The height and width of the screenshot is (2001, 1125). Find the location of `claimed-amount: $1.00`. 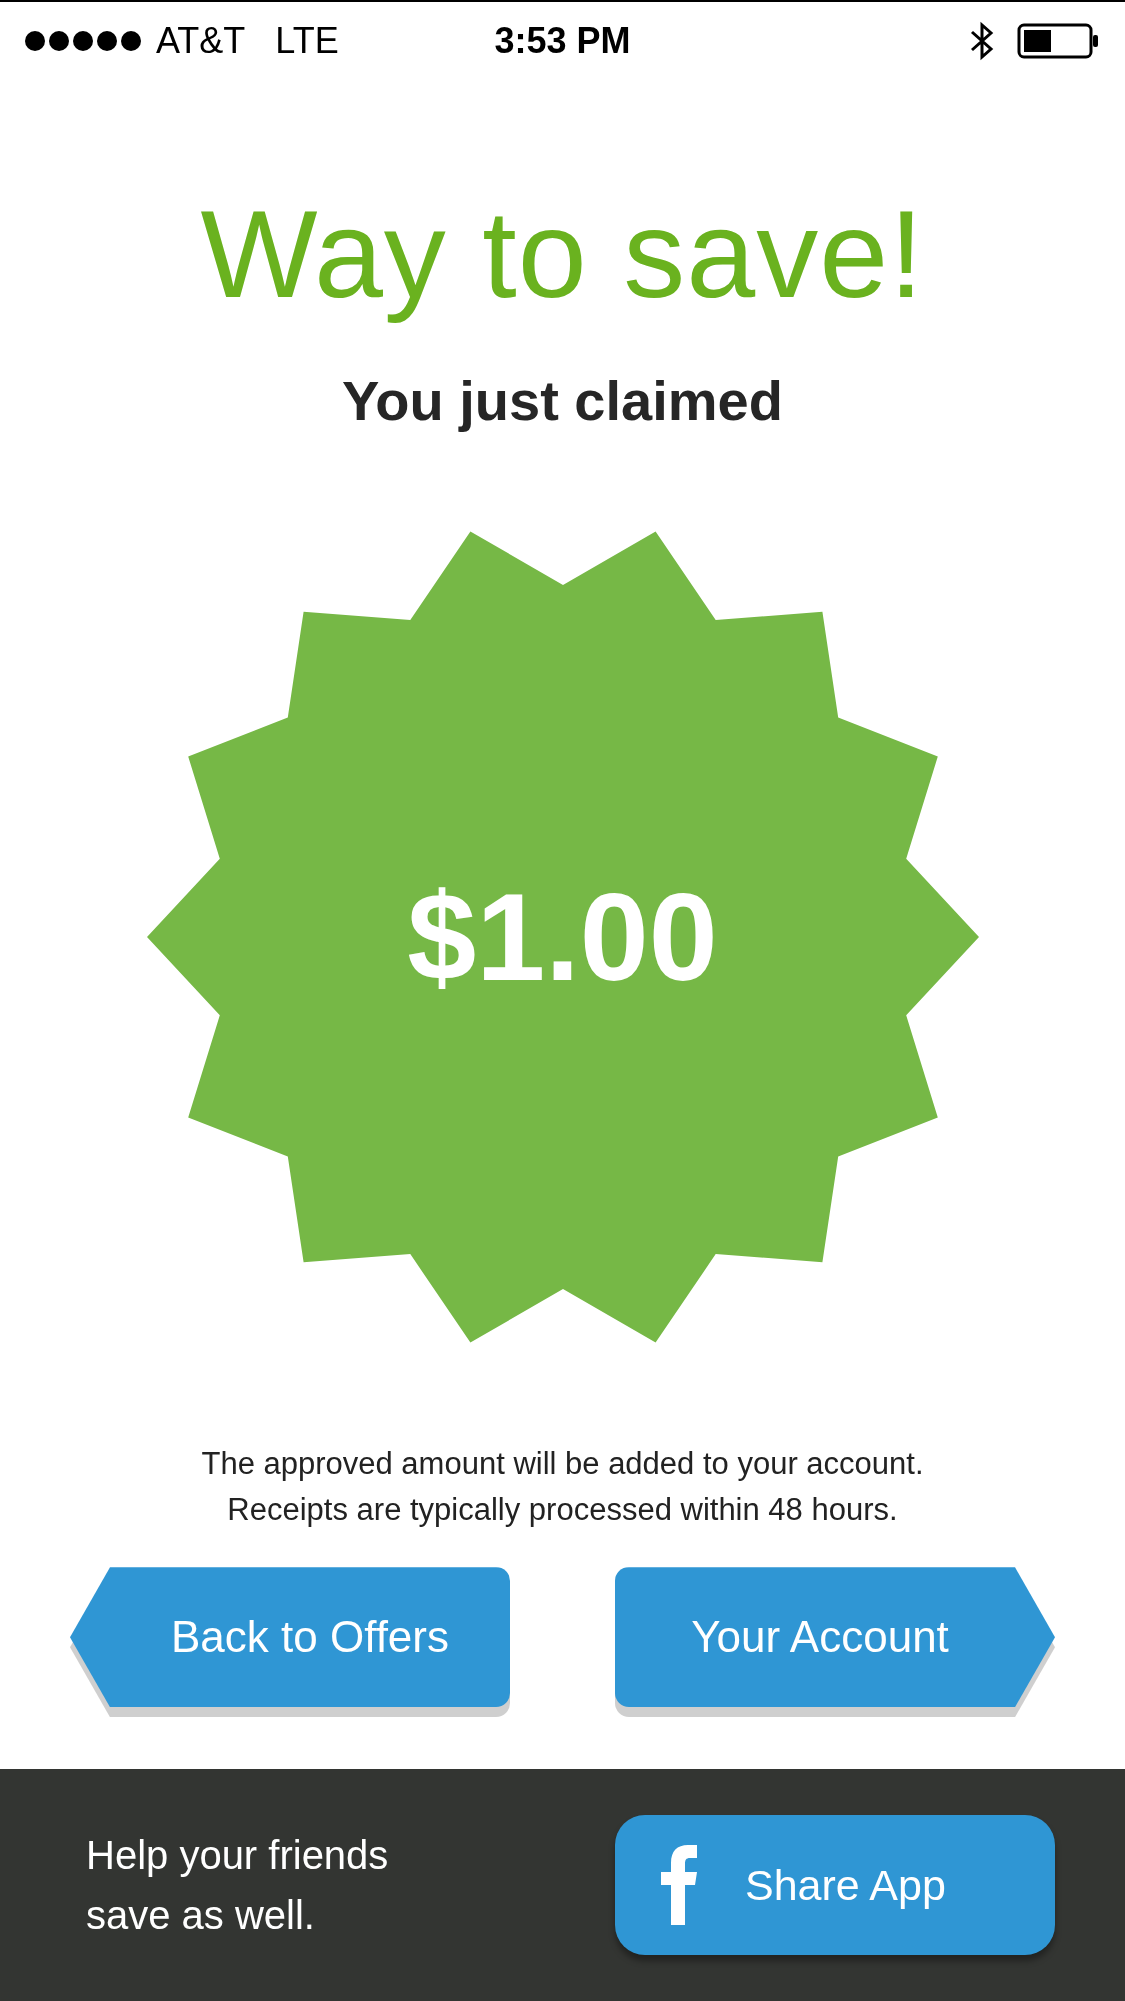

claimed-amount: $1.00 is located at coordinates (562, 938).